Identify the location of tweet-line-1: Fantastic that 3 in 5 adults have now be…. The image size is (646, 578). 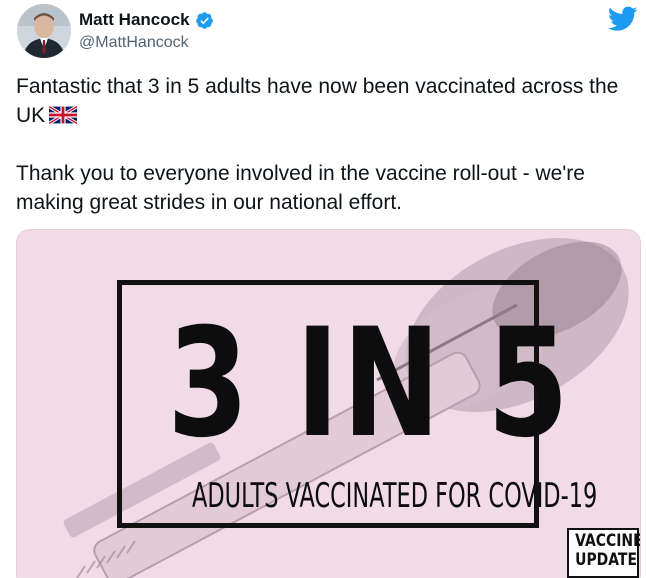
(317, 101).